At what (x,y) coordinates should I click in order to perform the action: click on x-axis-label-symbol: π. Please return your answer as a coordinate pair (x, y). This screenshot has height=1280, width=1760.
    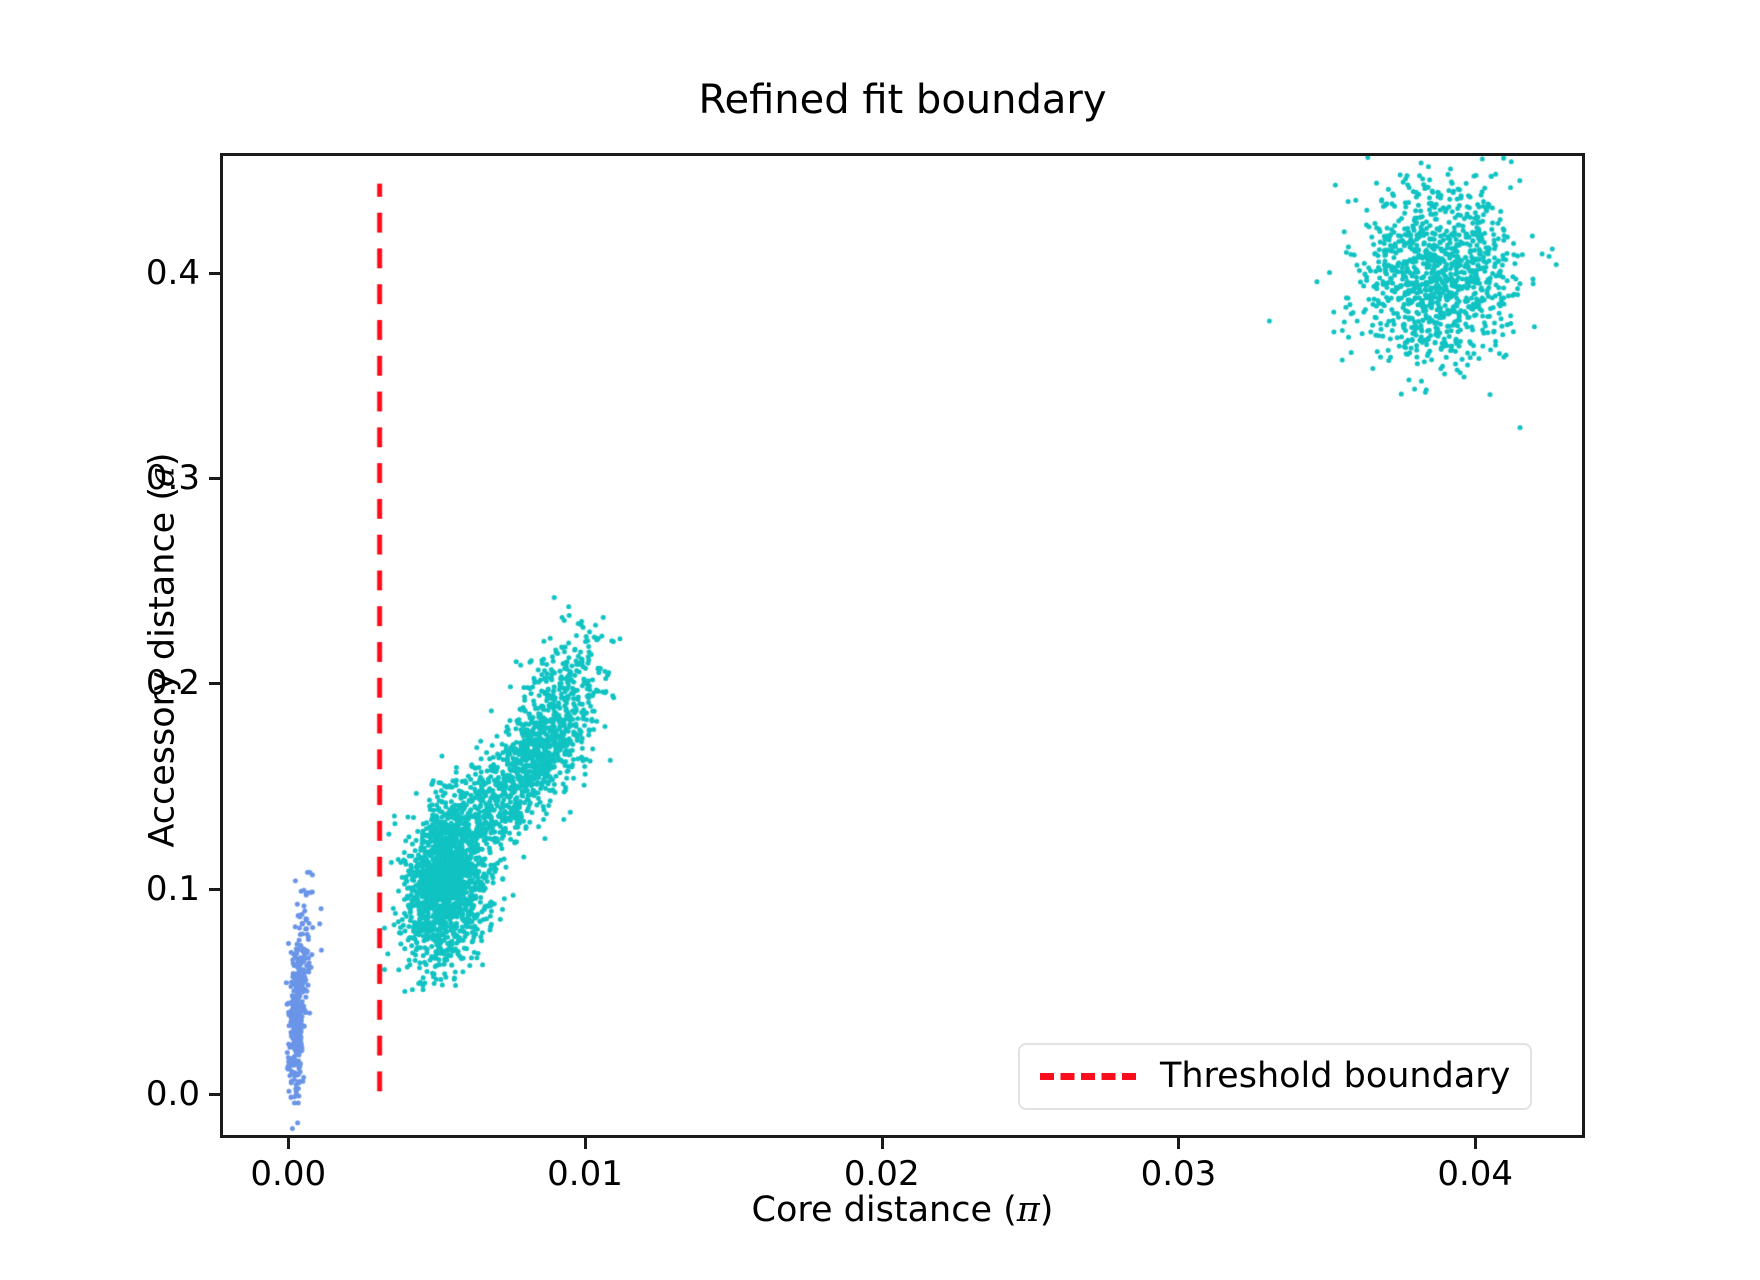
    Looking at the image, I should click on (1028, 1210).